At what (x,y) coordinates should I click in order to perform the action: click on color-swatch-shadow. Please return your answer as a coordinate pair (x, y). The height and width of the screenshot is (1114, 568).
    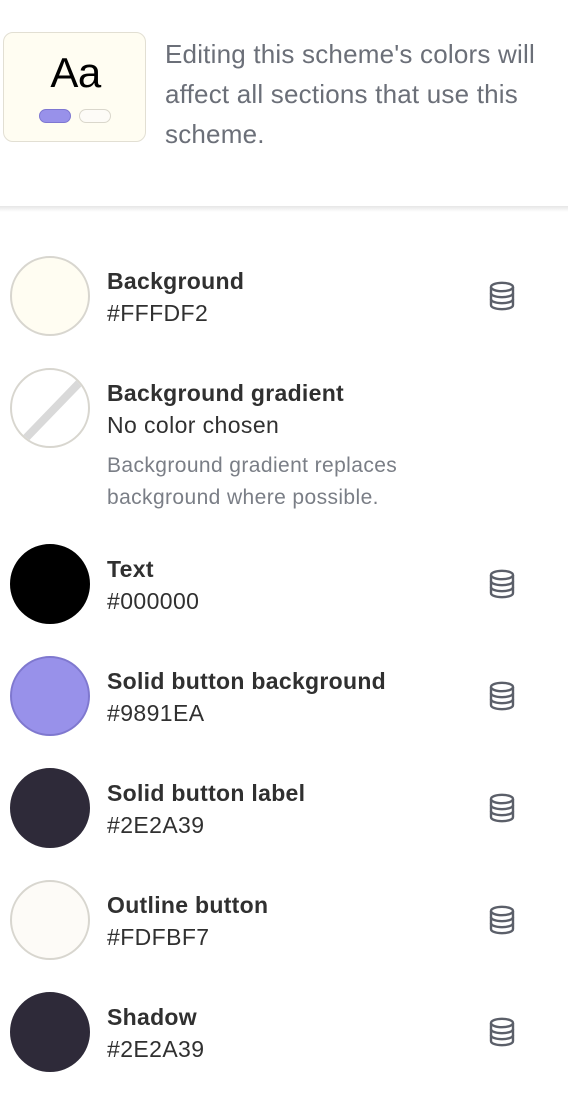
    Looking at the image, I should click on (50, 1032).